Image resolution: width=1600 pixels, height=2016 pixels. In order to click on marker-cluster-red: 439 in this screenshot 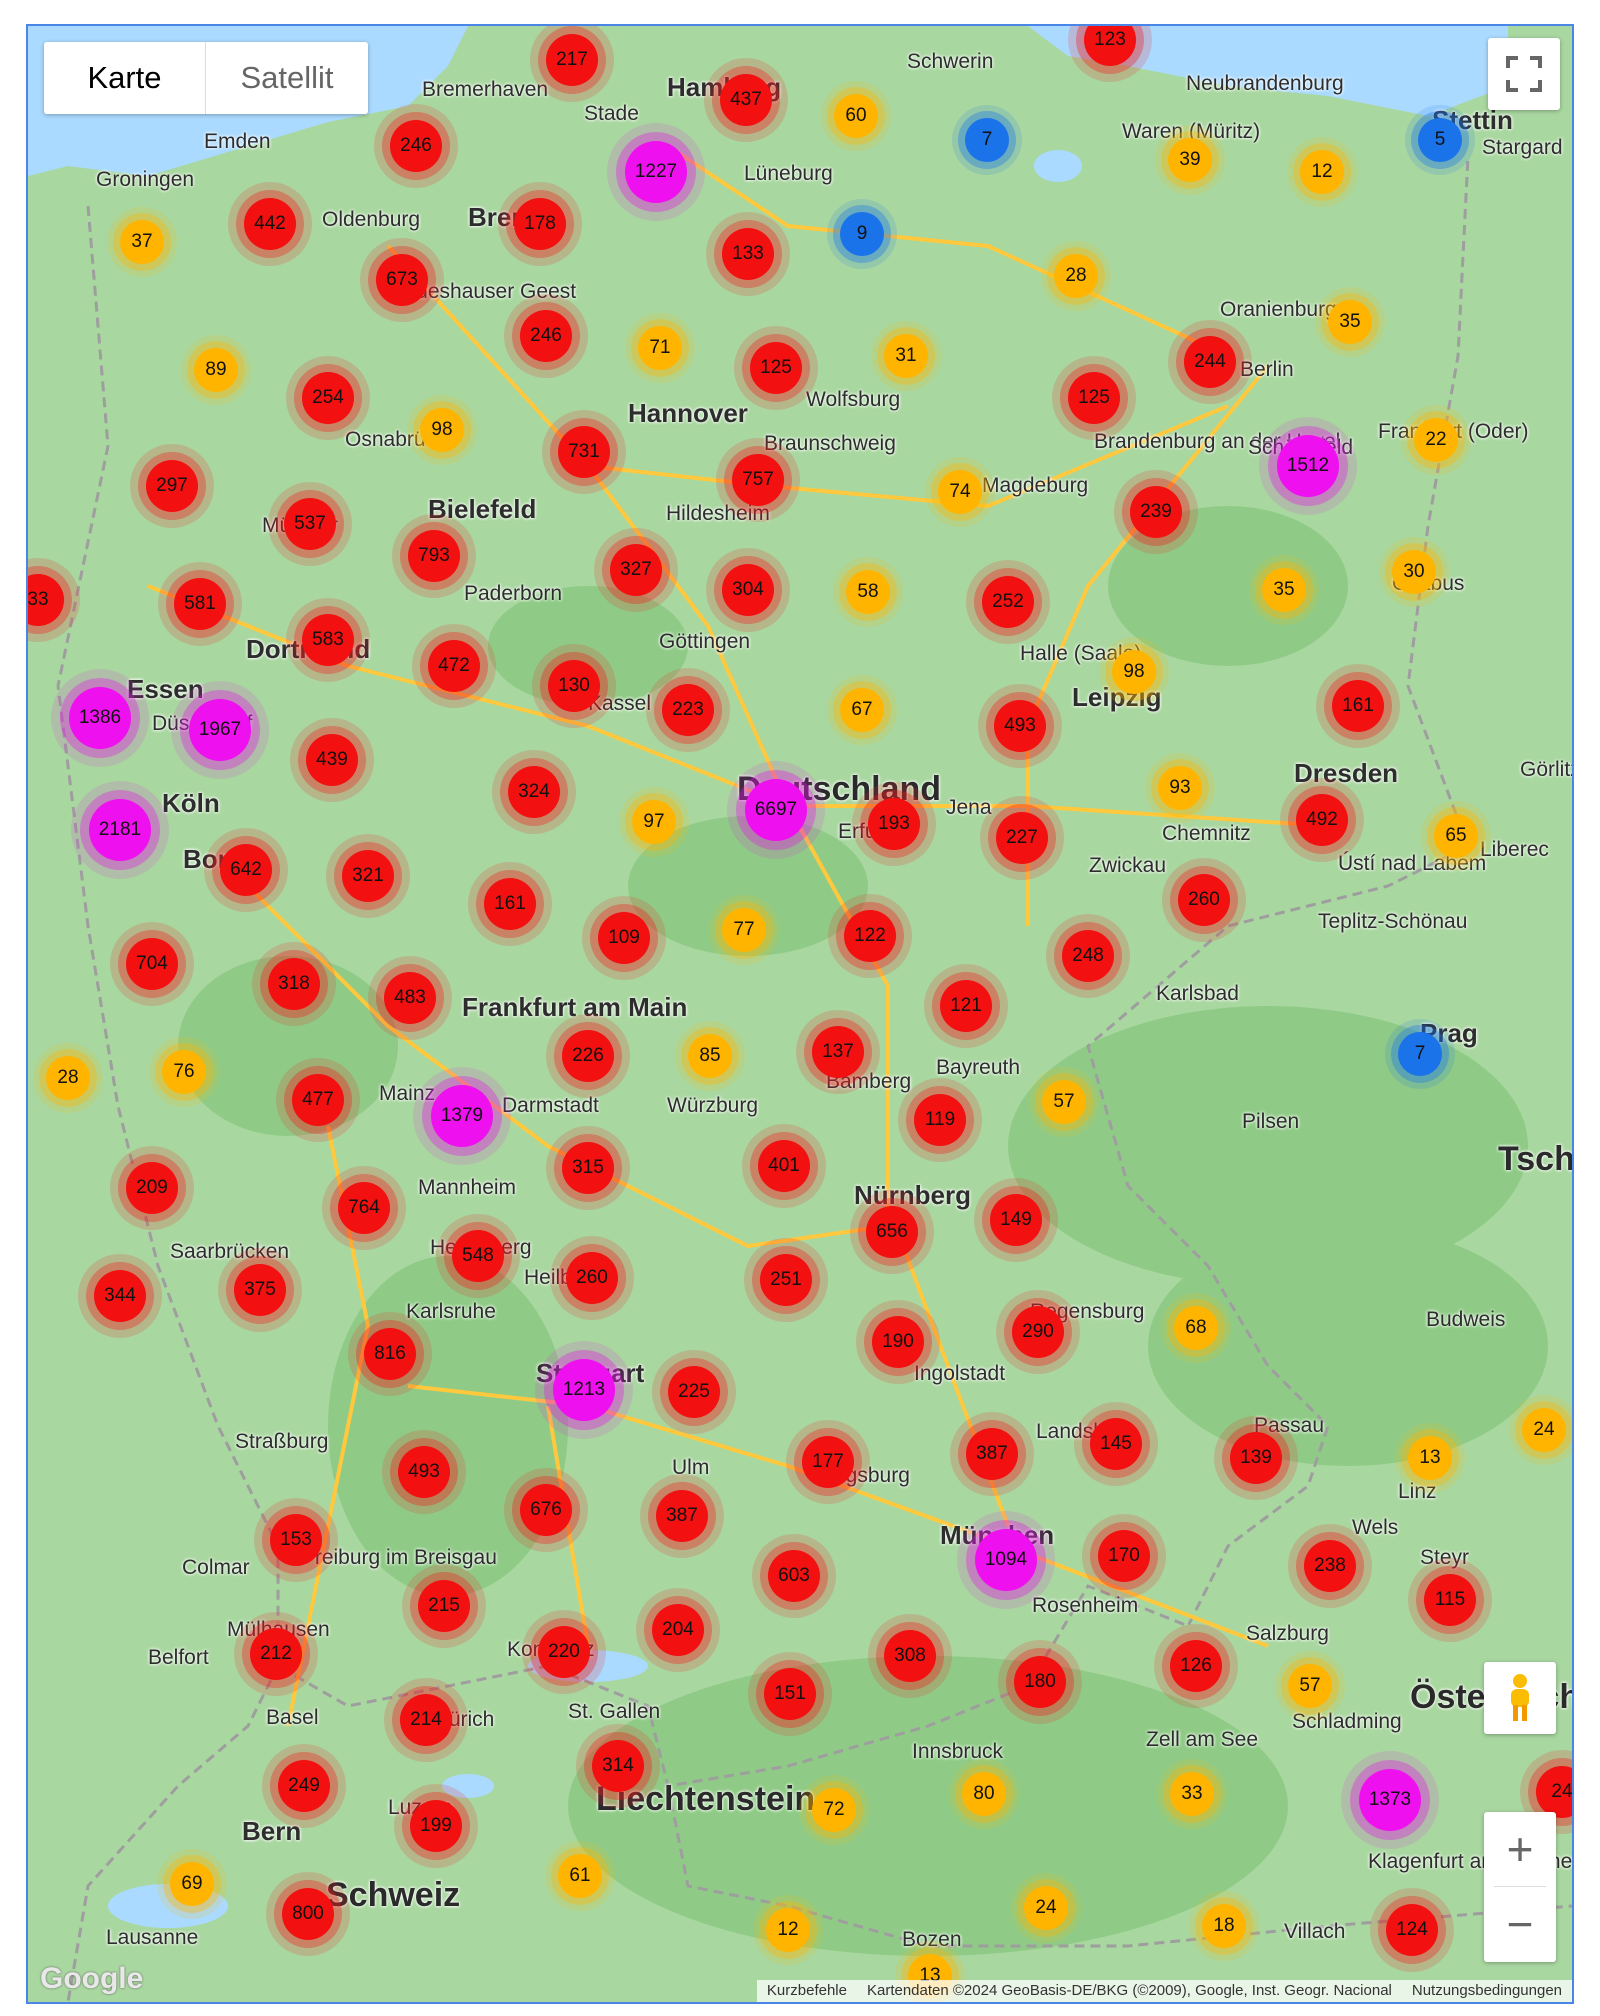, I will do `click(332, 760)`.